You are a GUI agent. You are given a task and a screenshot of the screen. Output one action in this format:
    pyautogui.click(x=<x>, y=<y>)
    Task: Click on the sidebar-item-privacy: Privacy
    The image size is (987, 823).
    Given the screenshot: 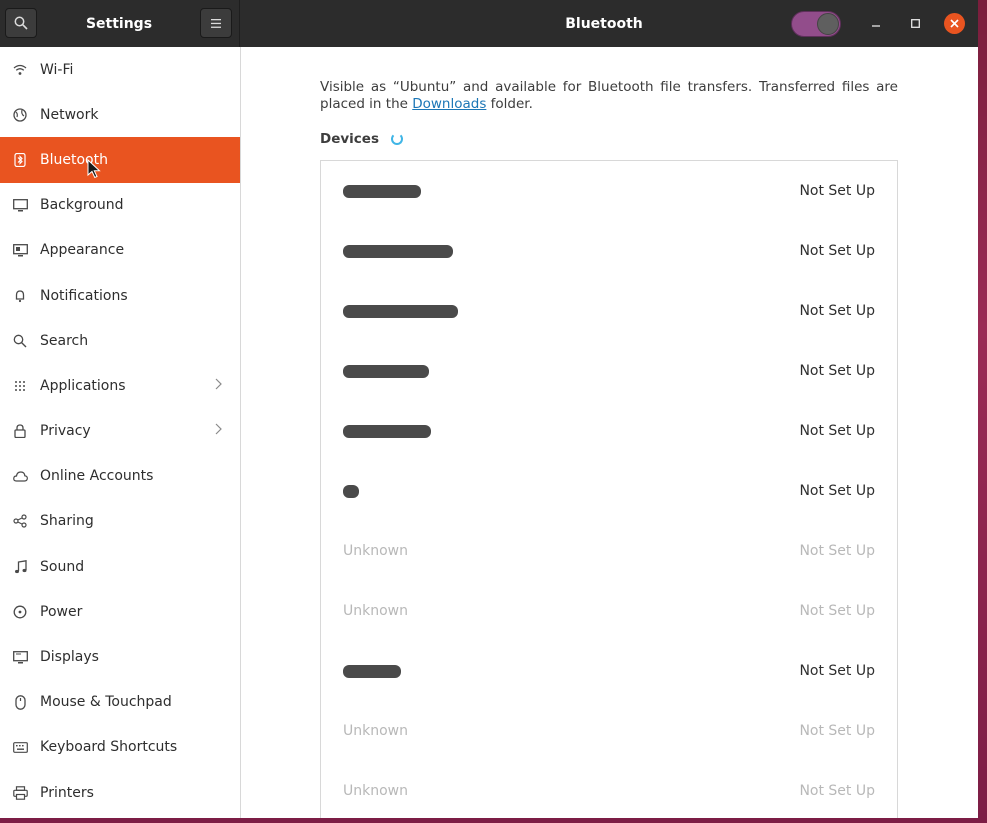 What is the action you would take?
    pyautogui.click(x=120, y=431)
    